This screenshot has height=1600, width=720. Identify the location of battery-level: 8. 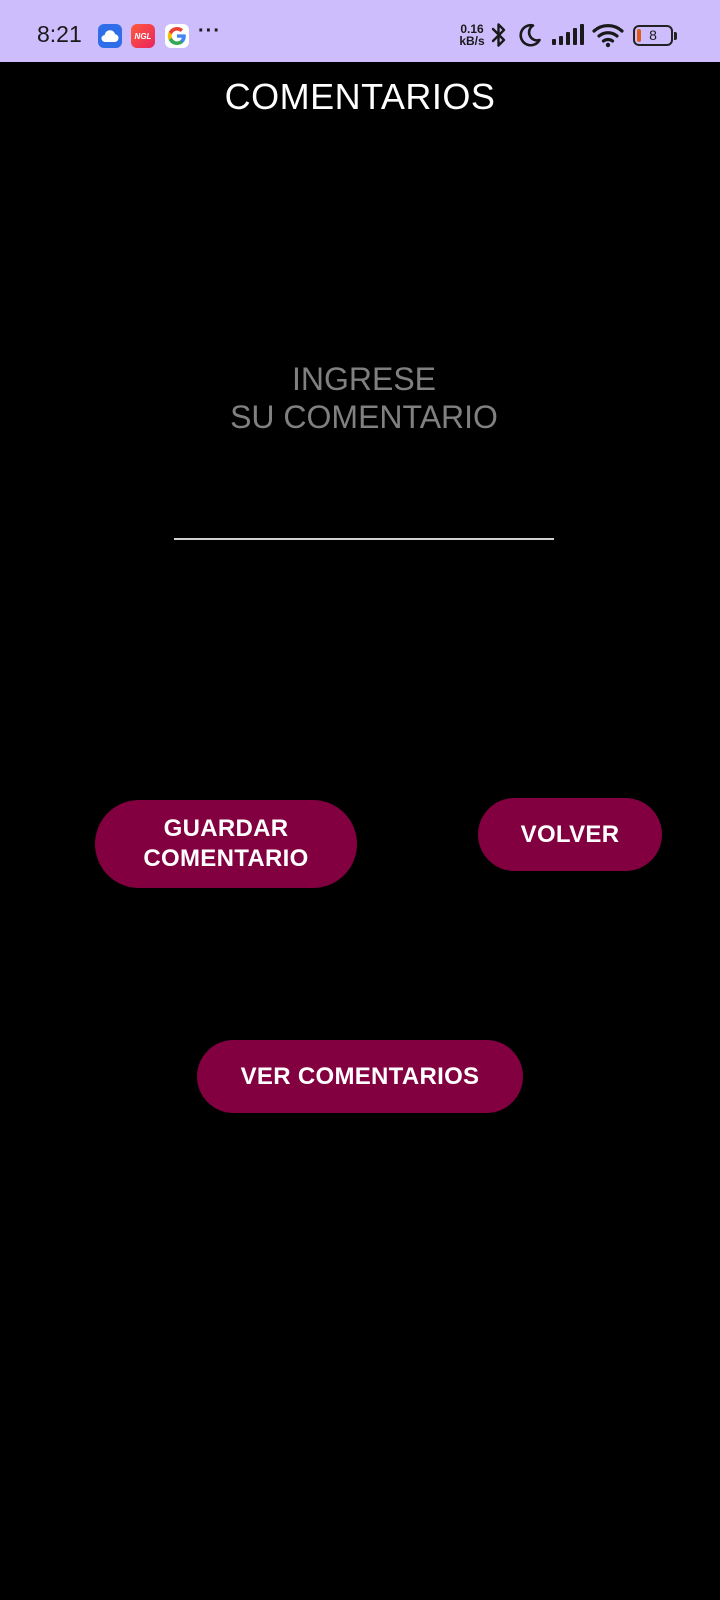
(653, 35).